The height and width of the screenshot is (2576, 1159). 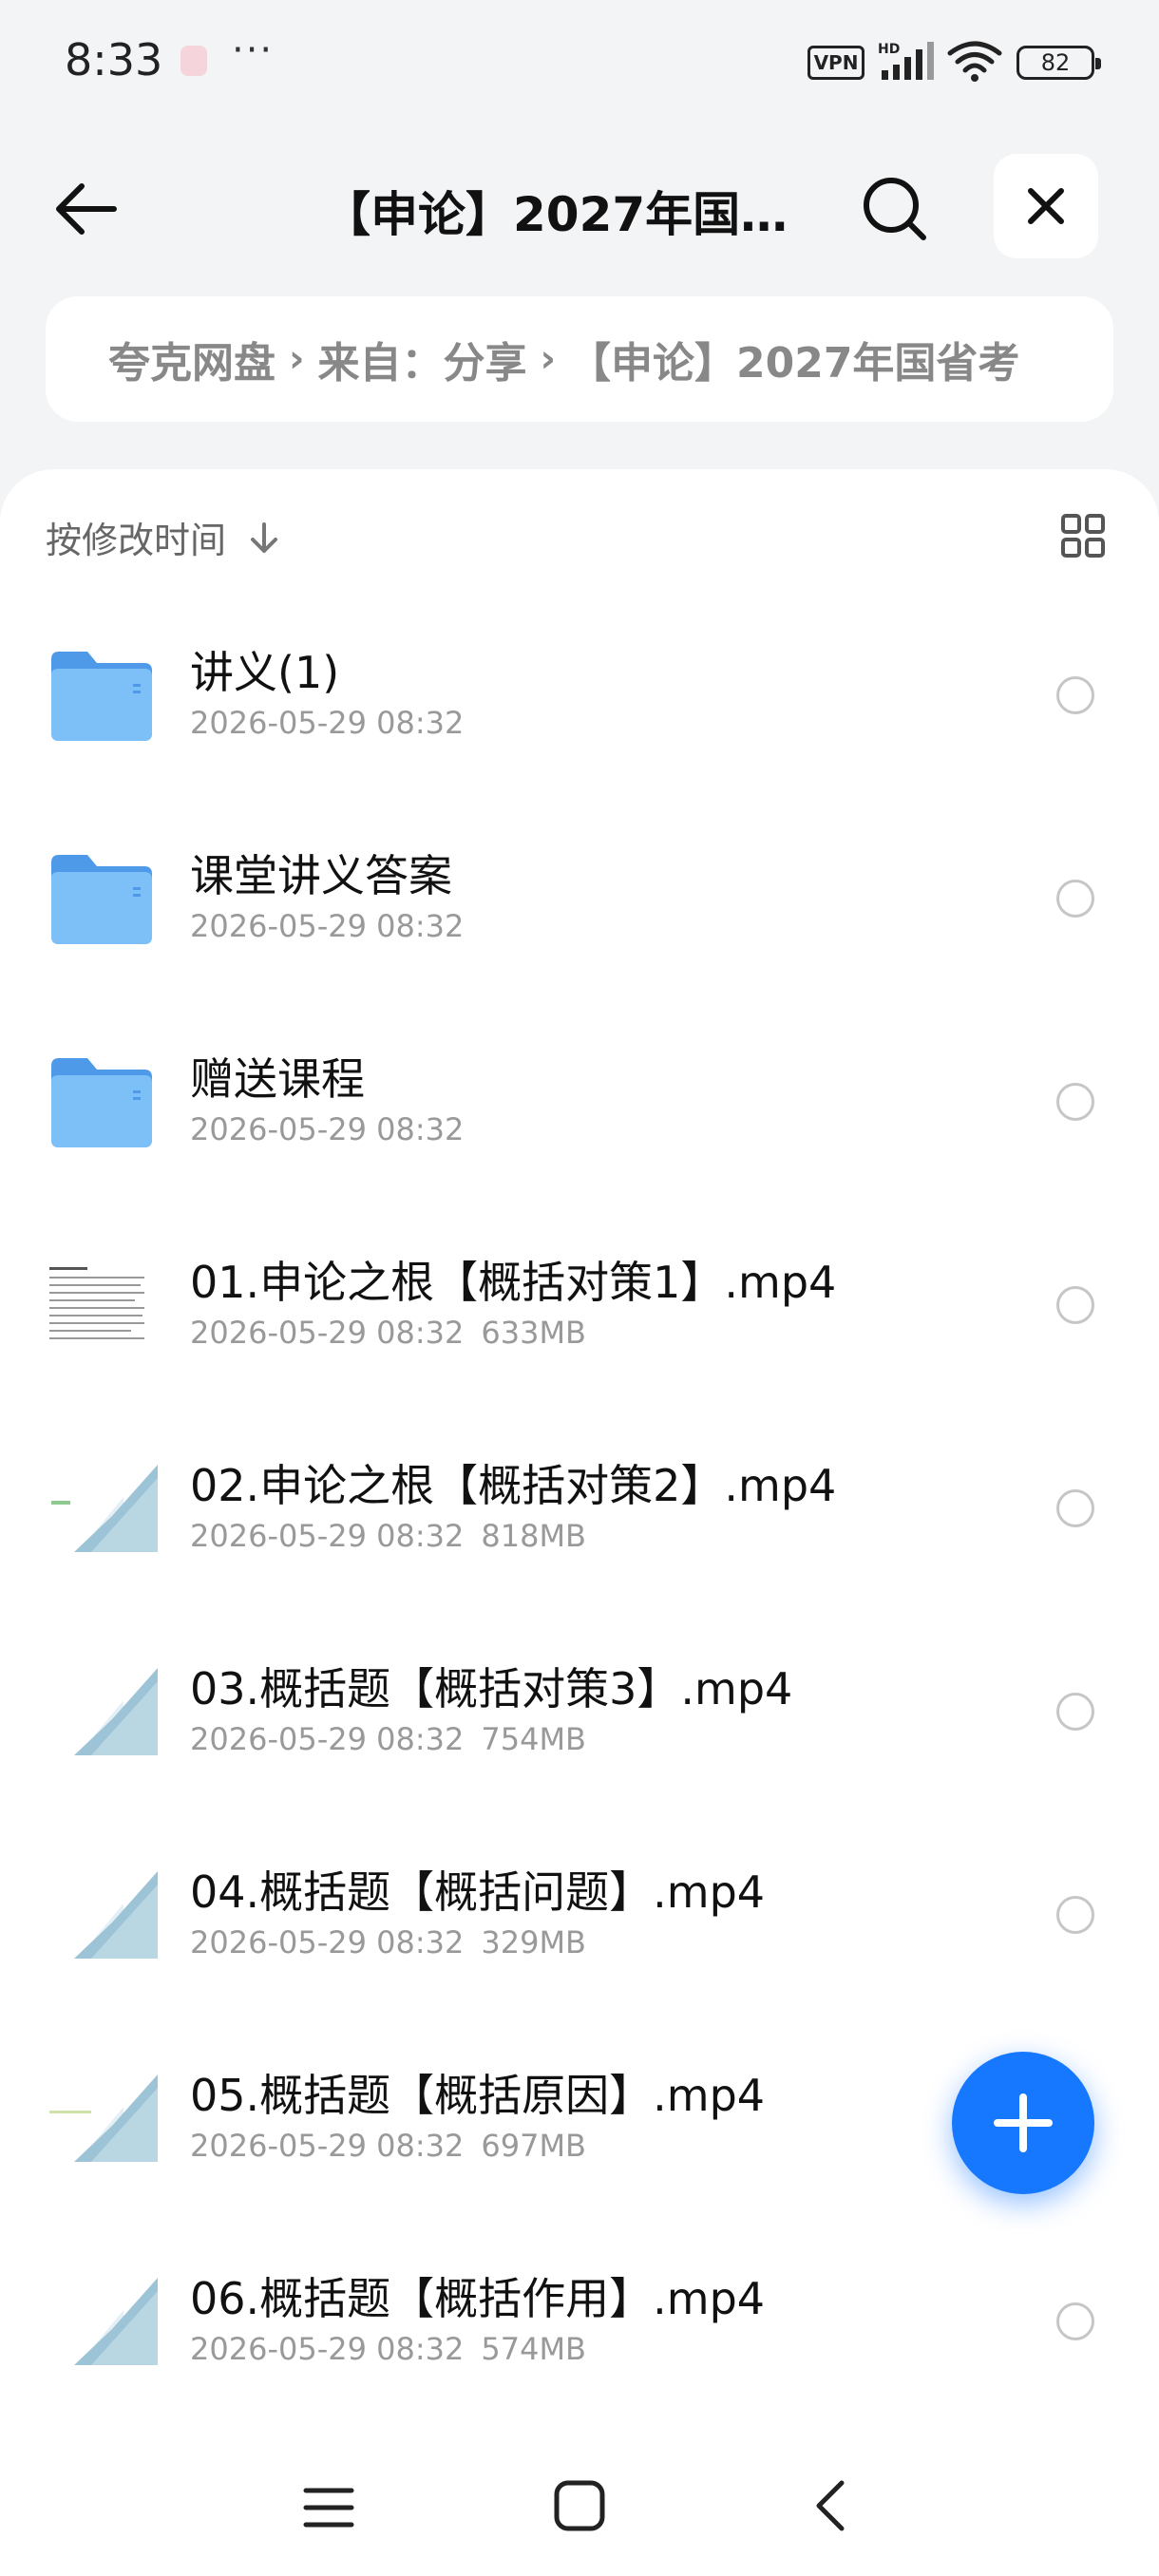 What do you see at coordinates (533, 2146) in the screenshot?
I see `file-size: 697MB` at bounding box center [533, 2146].